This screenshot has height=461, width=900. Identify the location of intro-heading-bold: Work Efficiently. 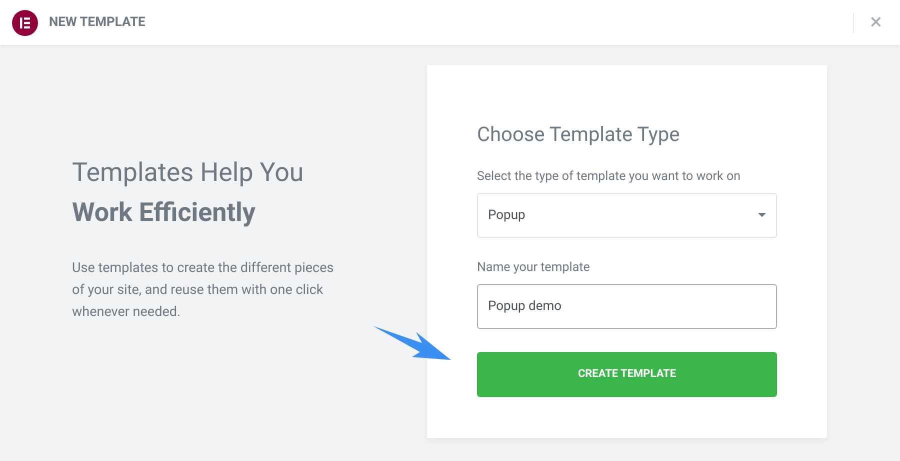
(164, 213).